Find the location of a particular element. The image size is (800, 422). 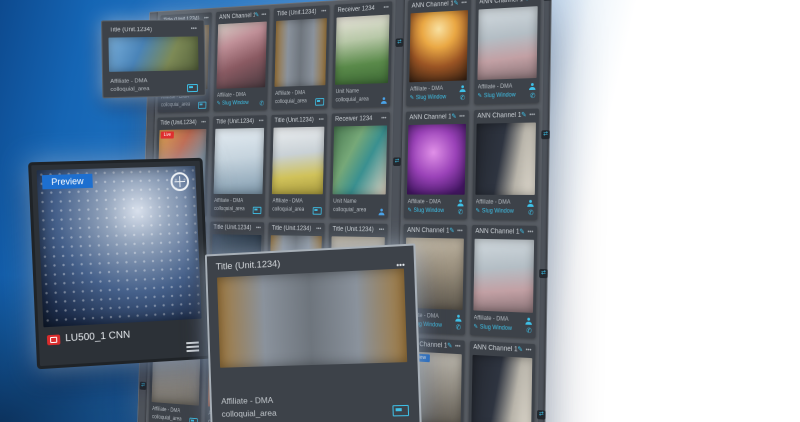

area-label: ✎Slug Window is located at coordinates (428, 98).